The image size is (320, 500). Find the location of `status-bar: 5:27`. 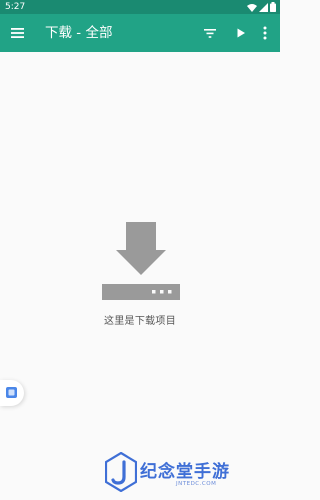

status-bar: 5:27 is located at coordinates (140, 7).